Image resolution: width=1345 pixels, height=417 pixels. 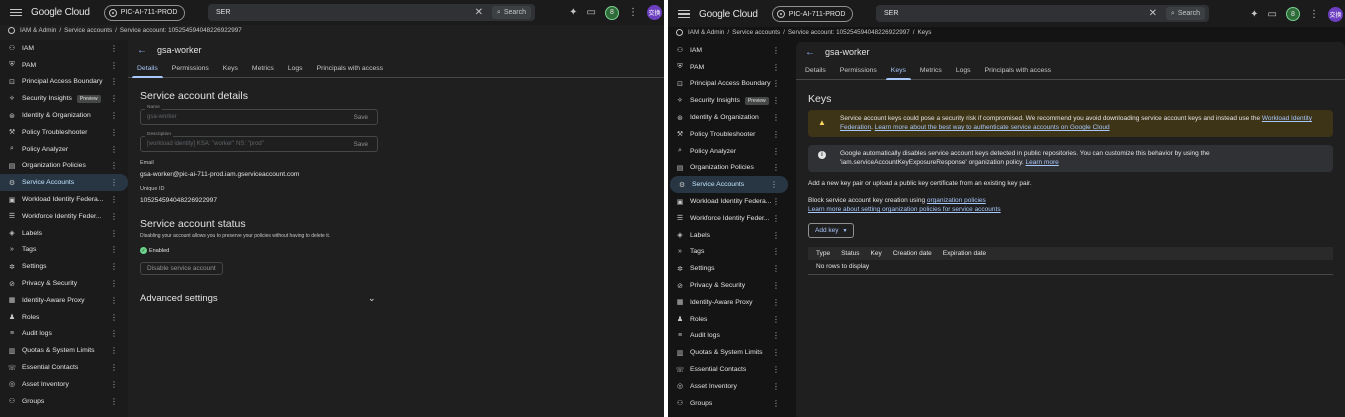 What do you see at coordinates (612, 12) in the screenshot?
I see `notifications-badge: 8` at bounding box center [612, 12].